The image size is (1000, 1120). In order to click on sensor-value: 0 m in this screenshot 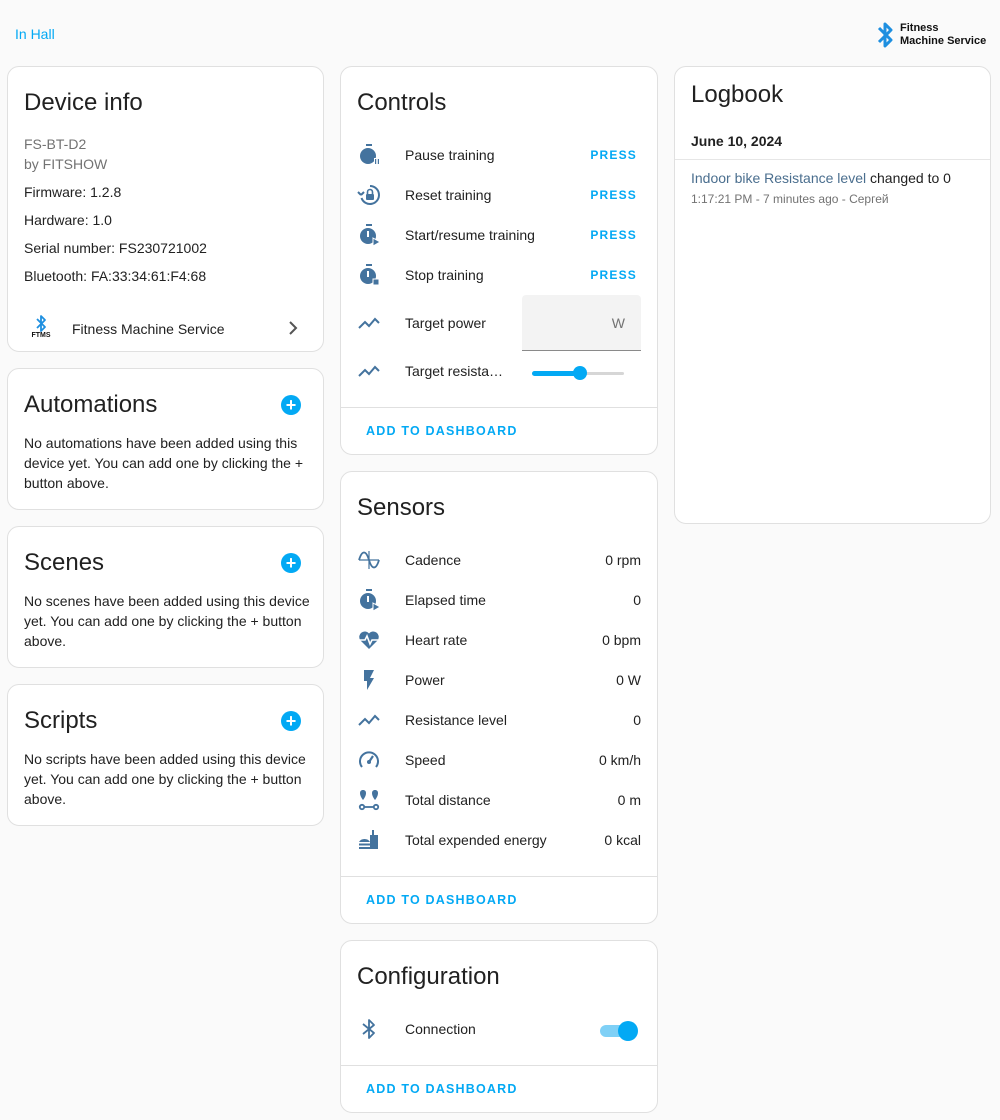, I will do `click(629, 800)`.